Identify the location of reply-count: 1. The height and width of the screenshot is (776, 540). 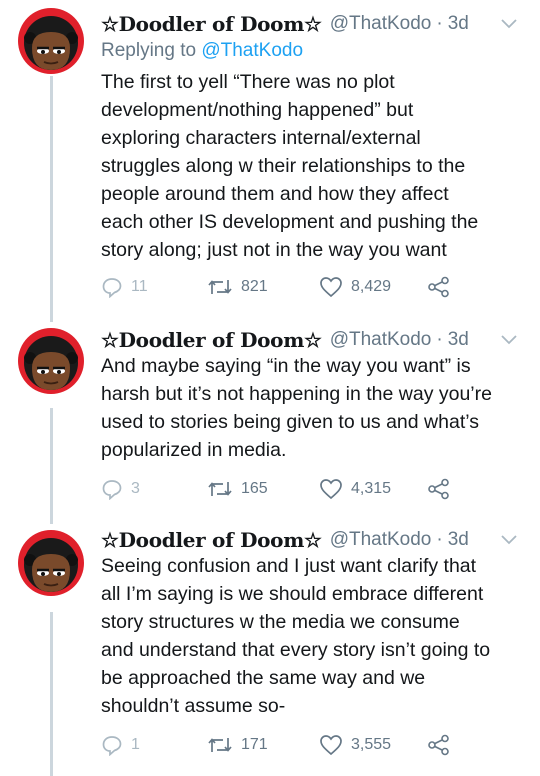
(135, 744).